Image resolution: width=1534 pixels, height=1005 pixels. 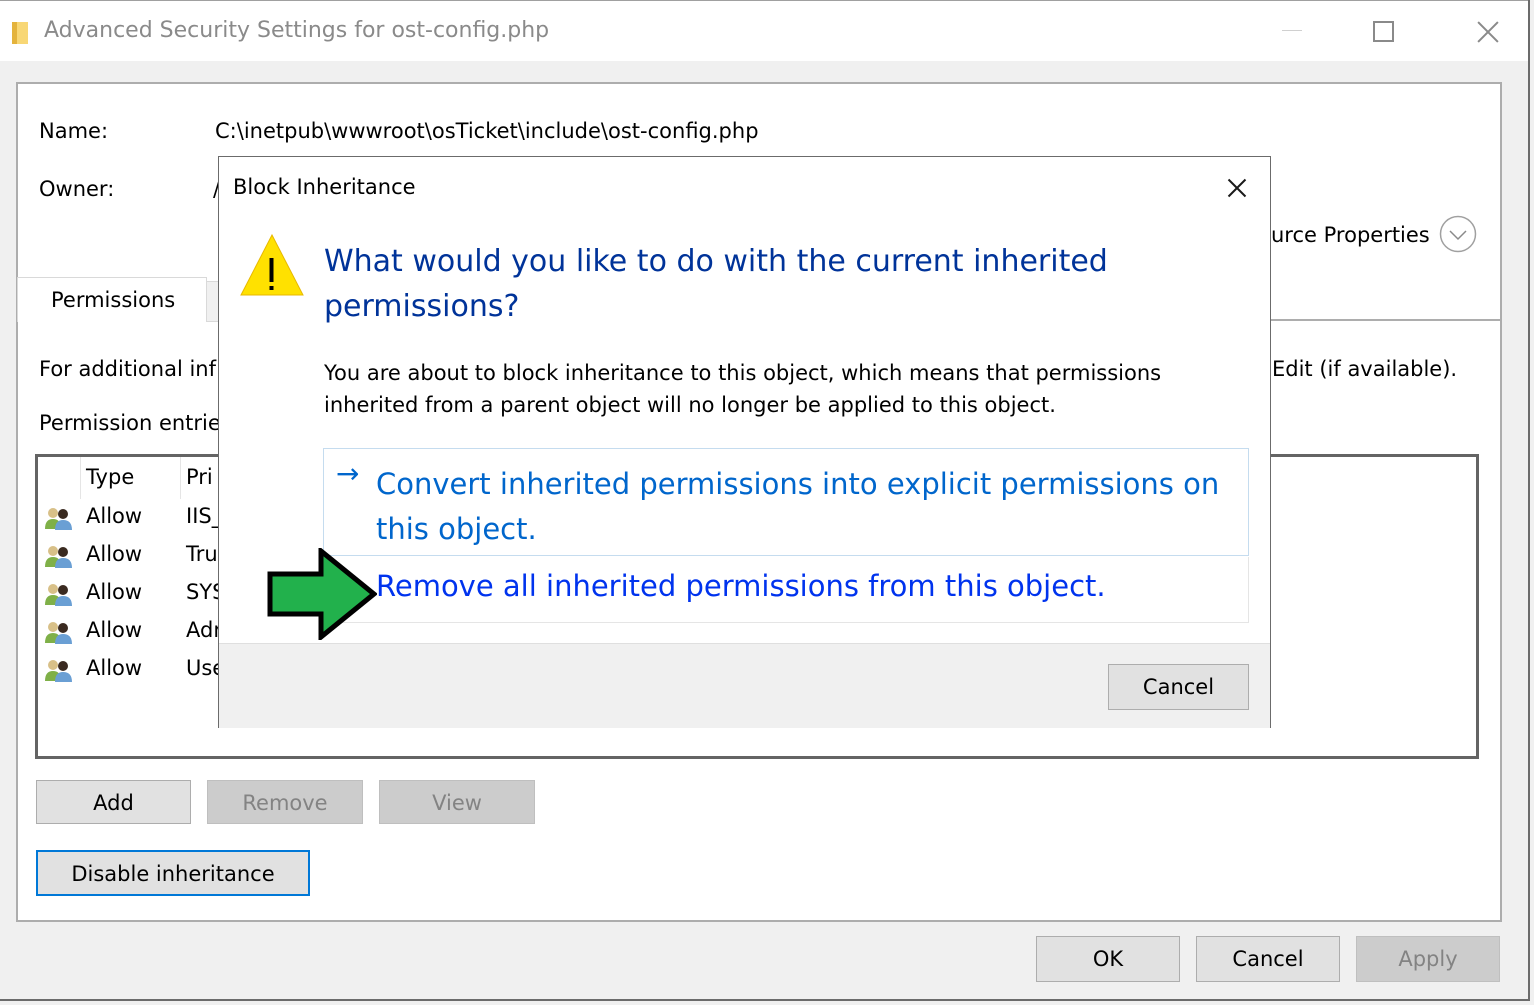 I want to click on dialog-cancel-button: Cancel, so click(x=1178, y=687).